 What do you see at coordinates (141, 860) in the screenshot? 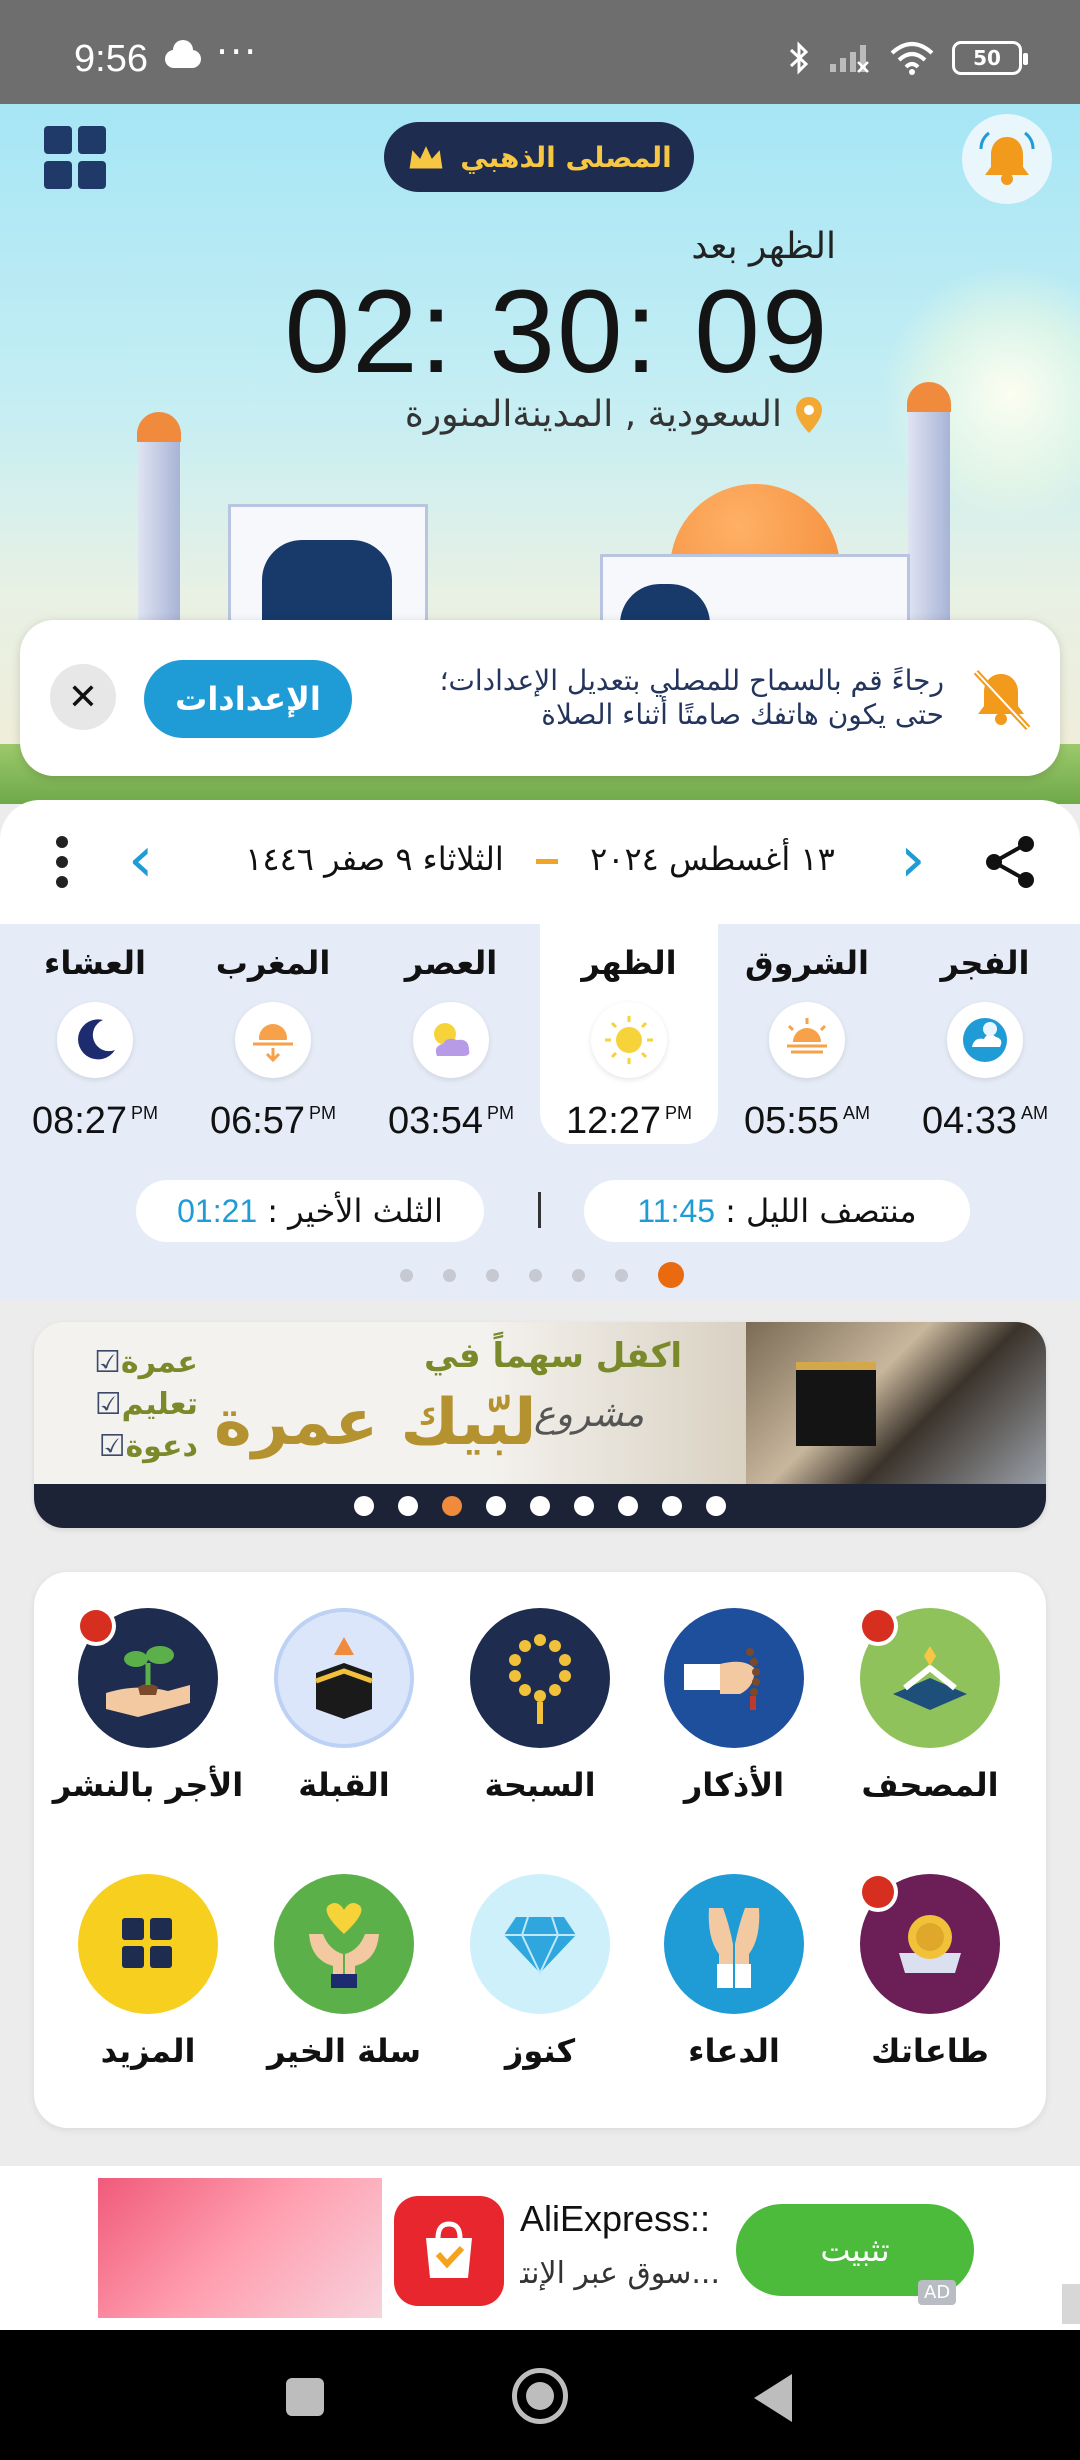
I see `prev-day-arrow-icon: ‹` at bounding box center [141, 860].